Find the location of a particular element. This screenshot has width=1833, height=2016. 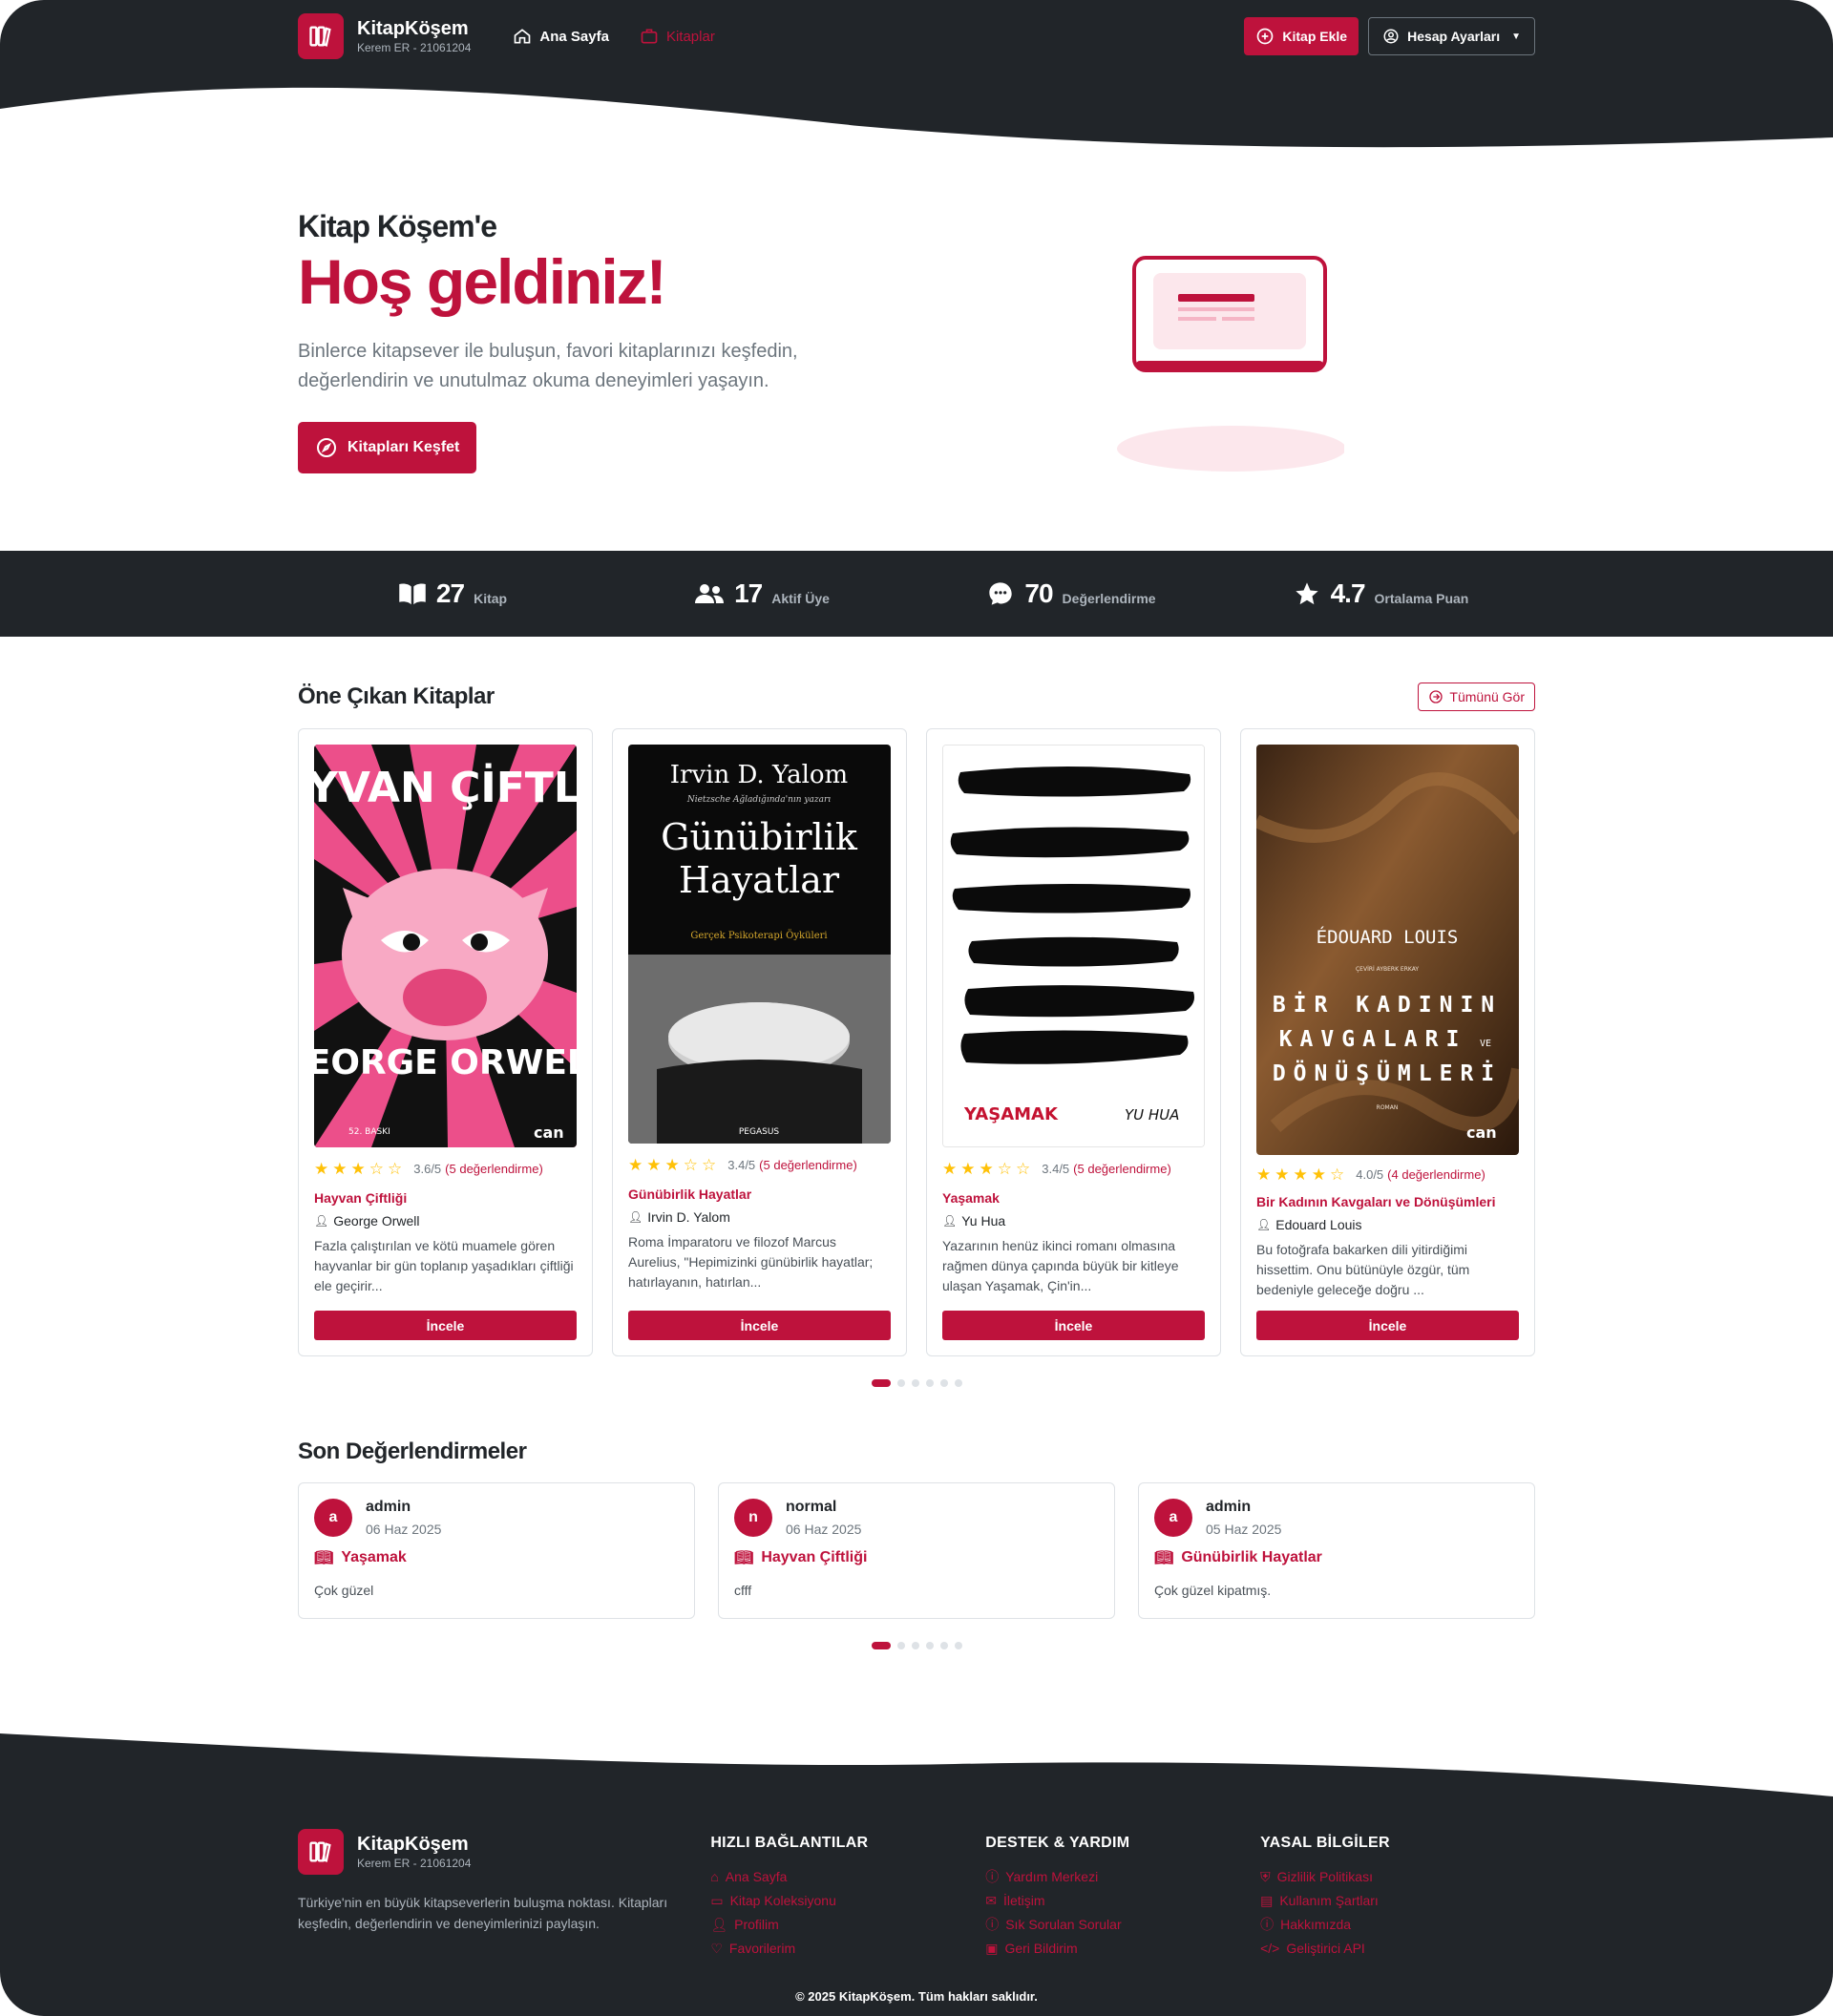

reviews-carousel-indicators is located at coordinates (917, 1645).